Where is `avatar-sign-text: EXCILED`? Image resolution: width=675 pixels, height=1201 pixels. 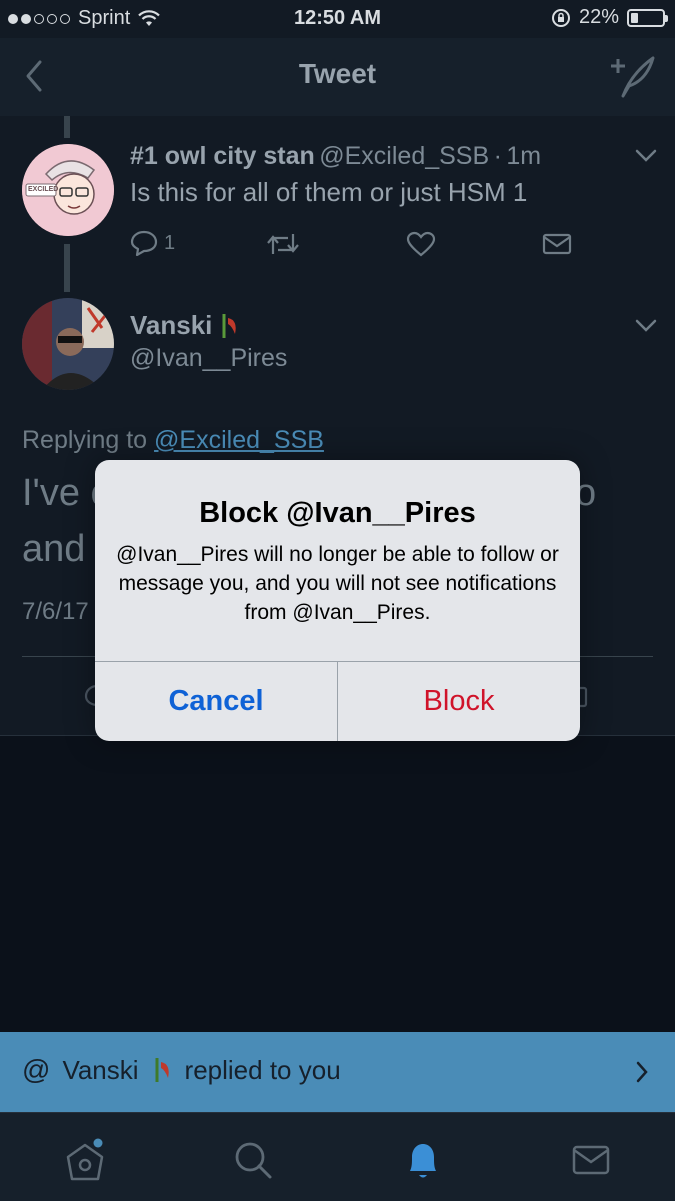 avatar-sign-text: EXCILED is located at coordinates (43, 189).